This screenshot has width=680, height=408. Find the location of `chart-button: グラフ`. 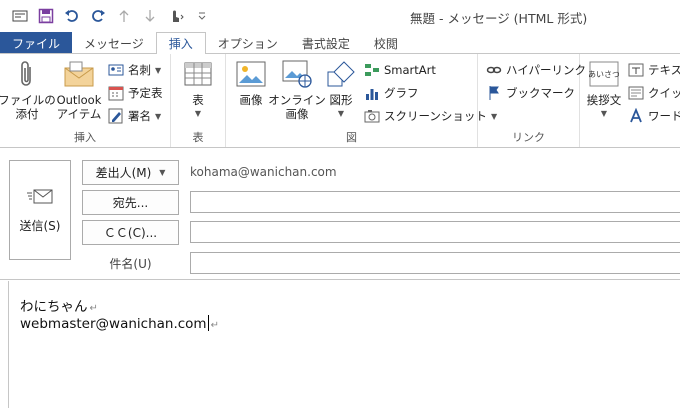

chart-button: グラフ is located at coordinates (391, 93).